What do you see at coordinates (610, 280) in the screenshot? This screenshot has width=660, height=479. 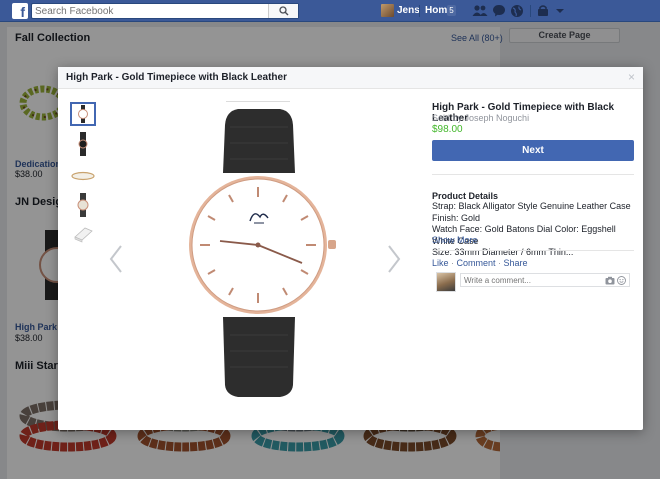 I see `camera-icon` at bounding box center [610, 280].